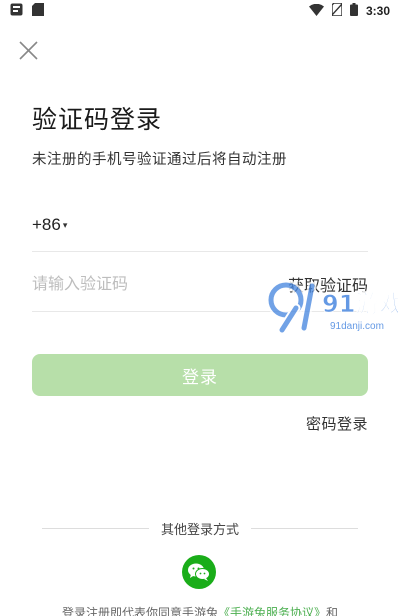  I want to click on wechat-icon, so click(199, 572).